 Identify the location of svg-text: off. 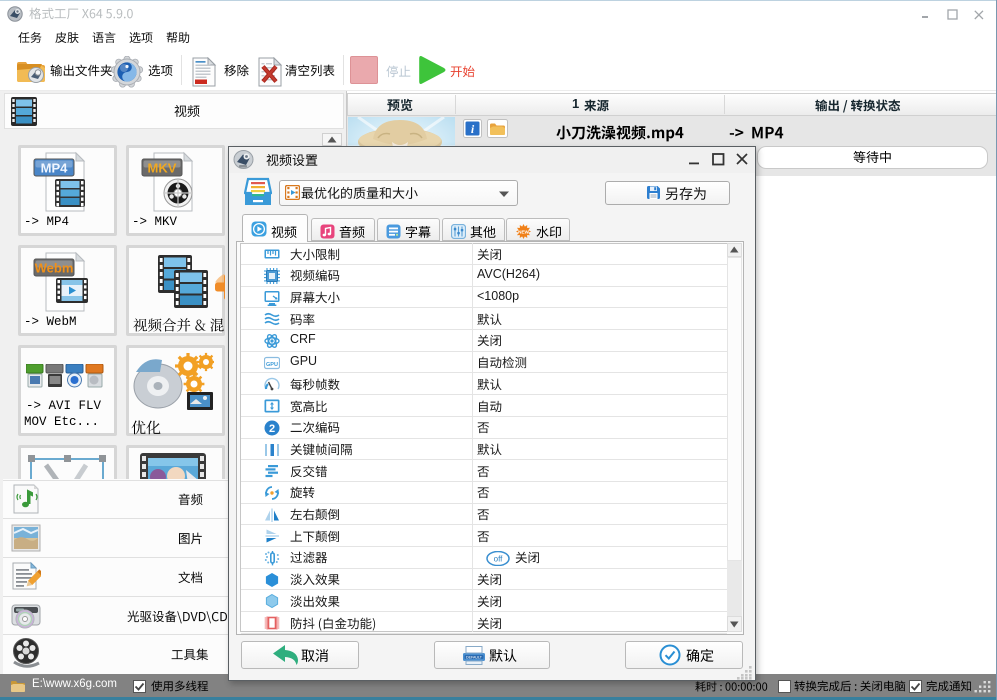
(499, 558).